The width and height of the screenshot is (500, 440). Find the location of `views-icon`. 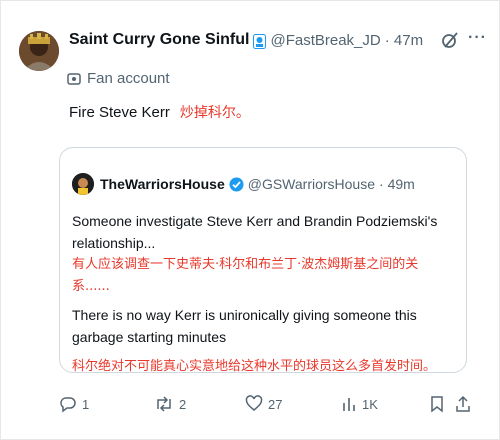

views-icon is located at coordinates (349, 404).